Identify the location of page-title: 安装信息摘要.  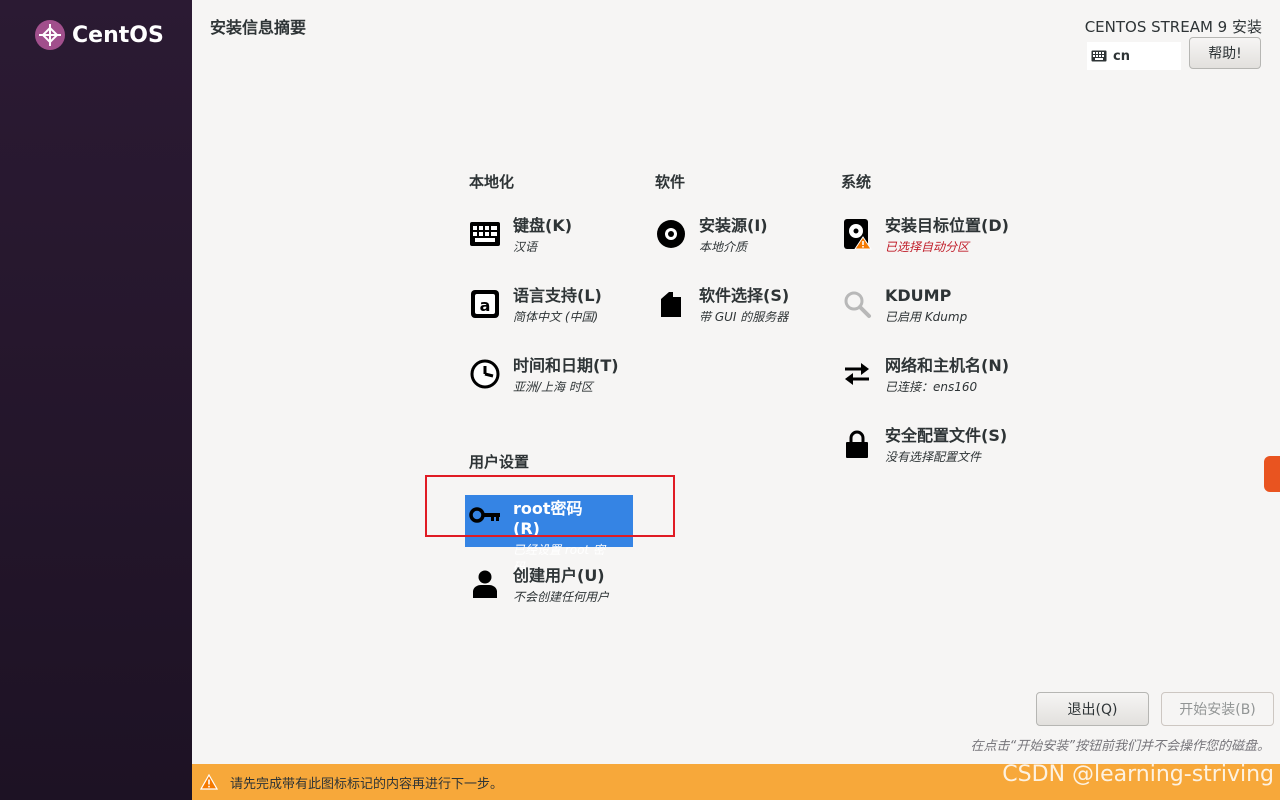
(258, 27).